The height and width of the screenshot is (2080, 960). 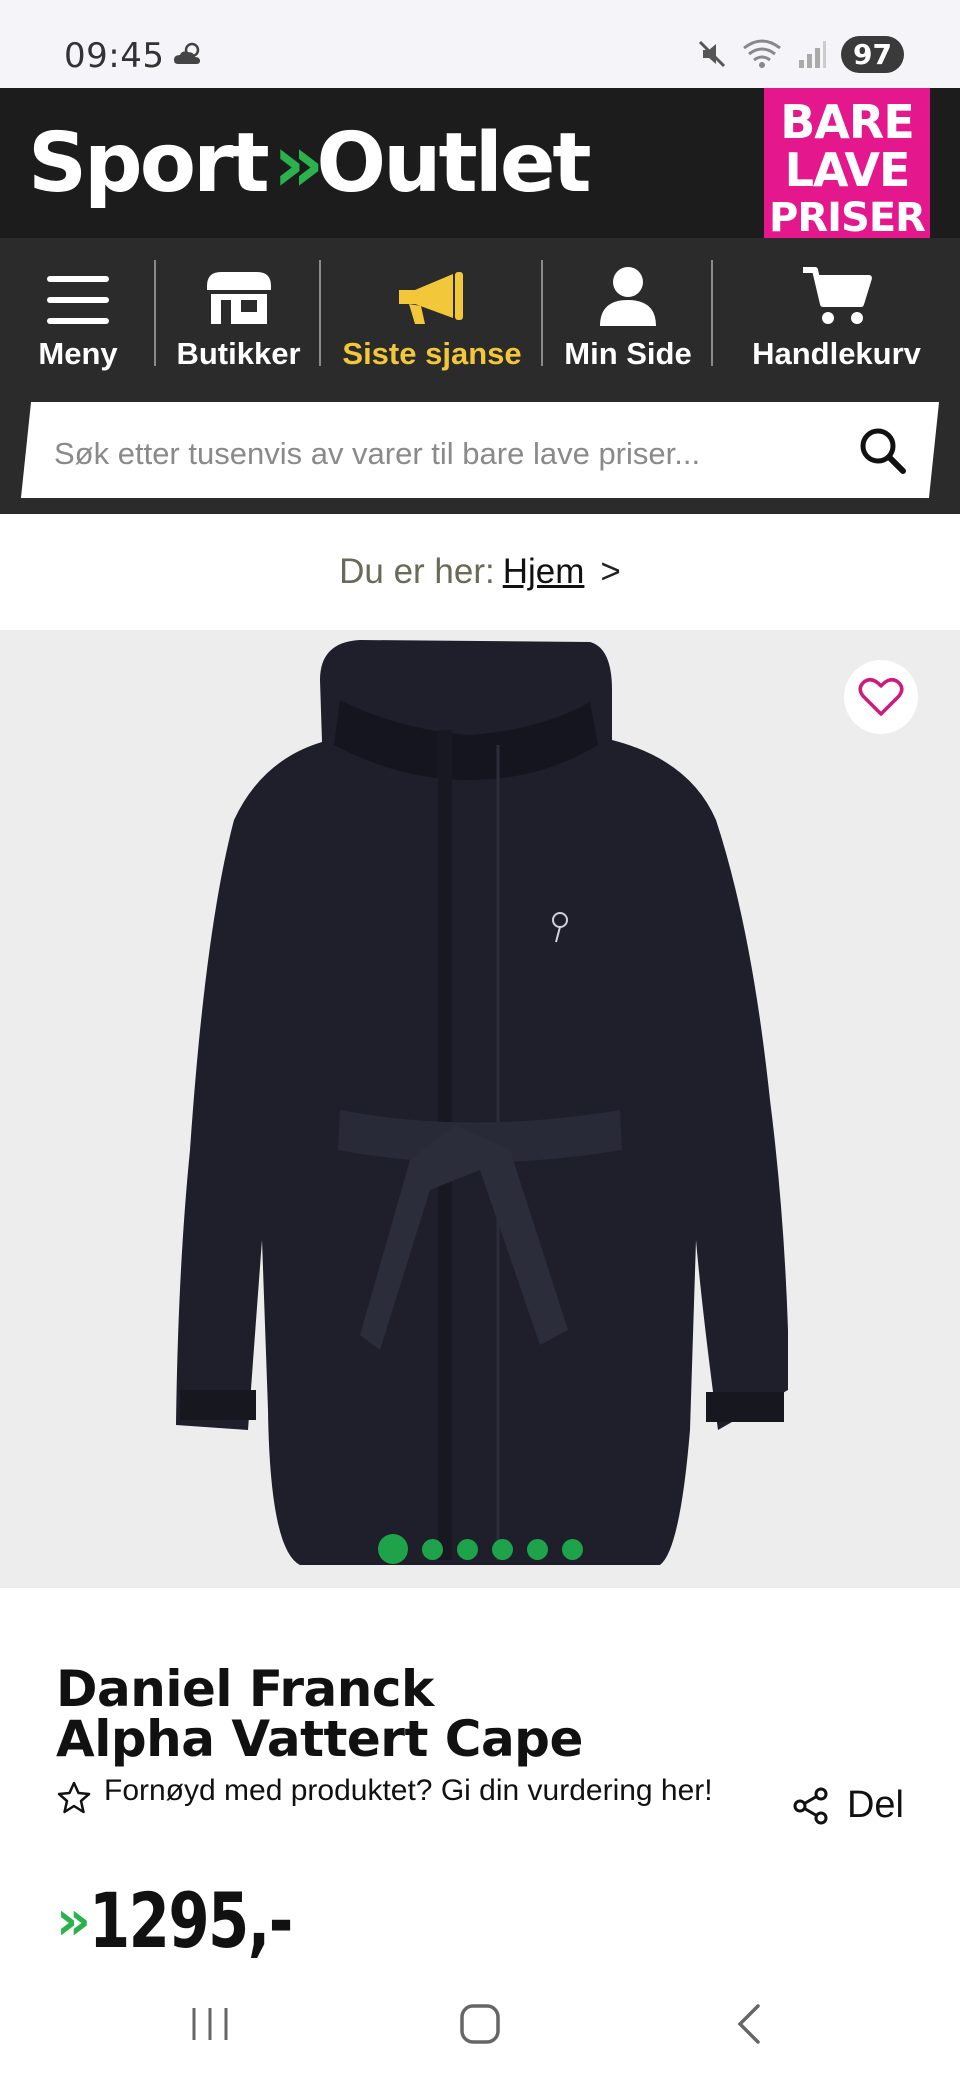 I want to click on status-icons: 97, so click(x=800, y=54).